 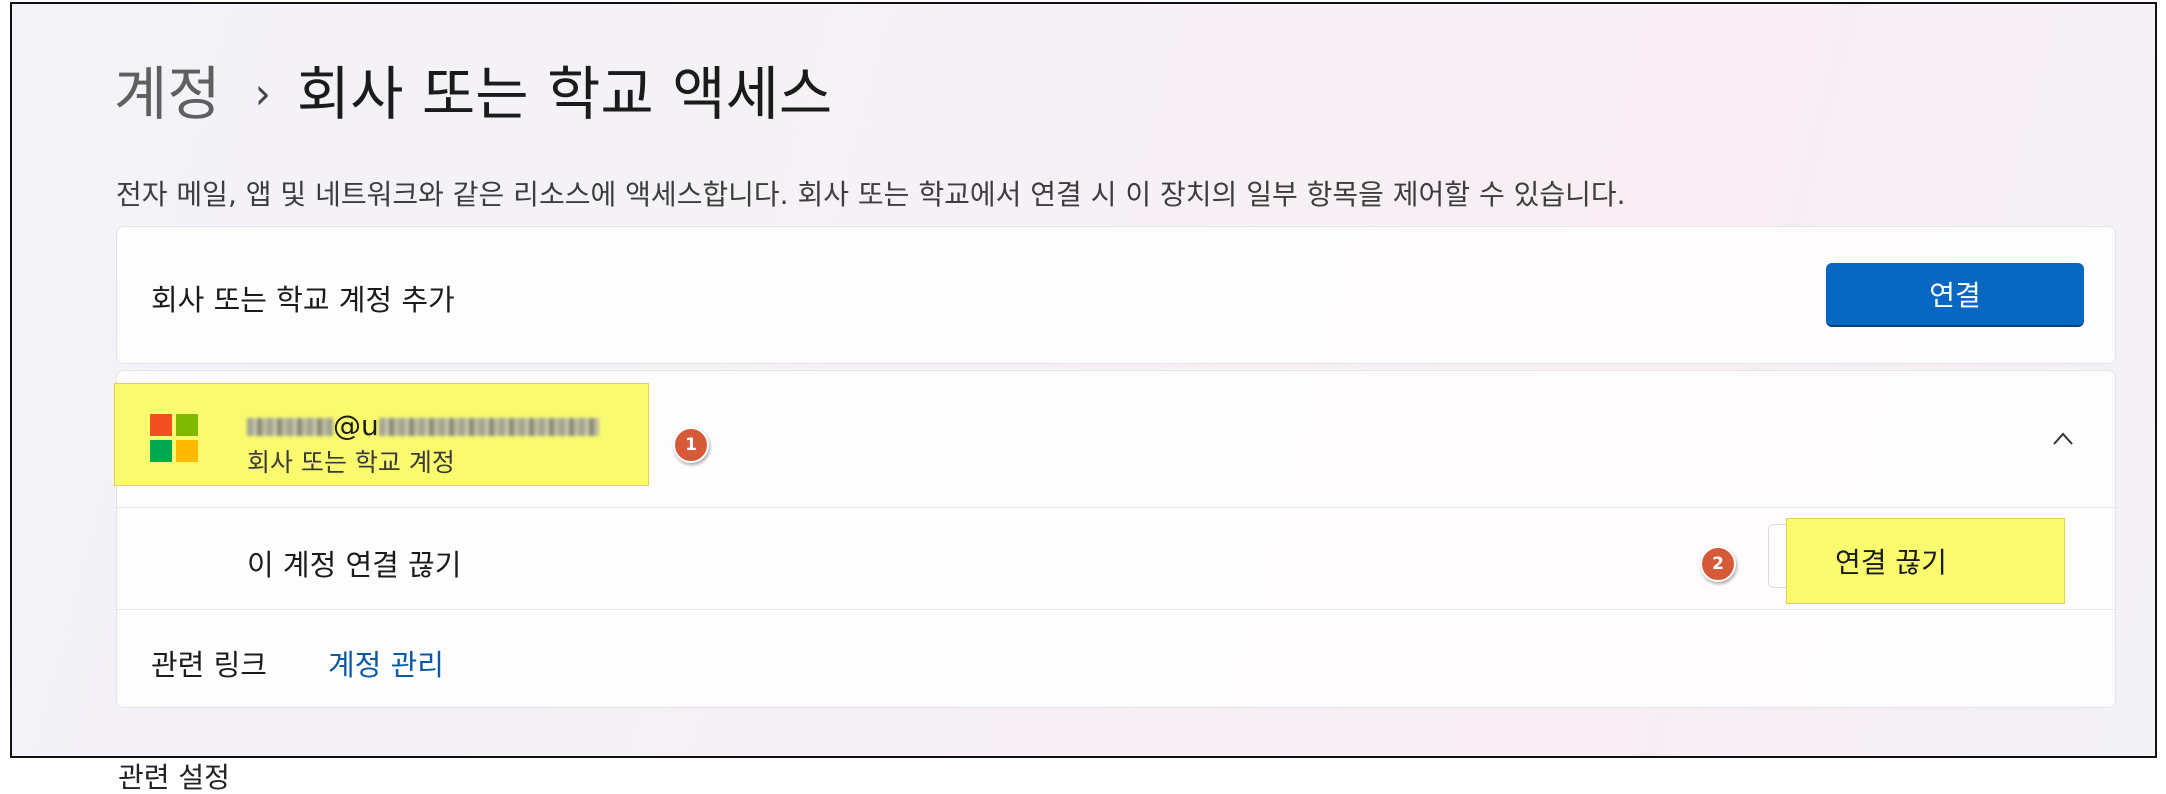 I want to click on disconnect-account-row: 이 계정 연결 끊기 2 연결 끊기, so click(x=1116, y=559).